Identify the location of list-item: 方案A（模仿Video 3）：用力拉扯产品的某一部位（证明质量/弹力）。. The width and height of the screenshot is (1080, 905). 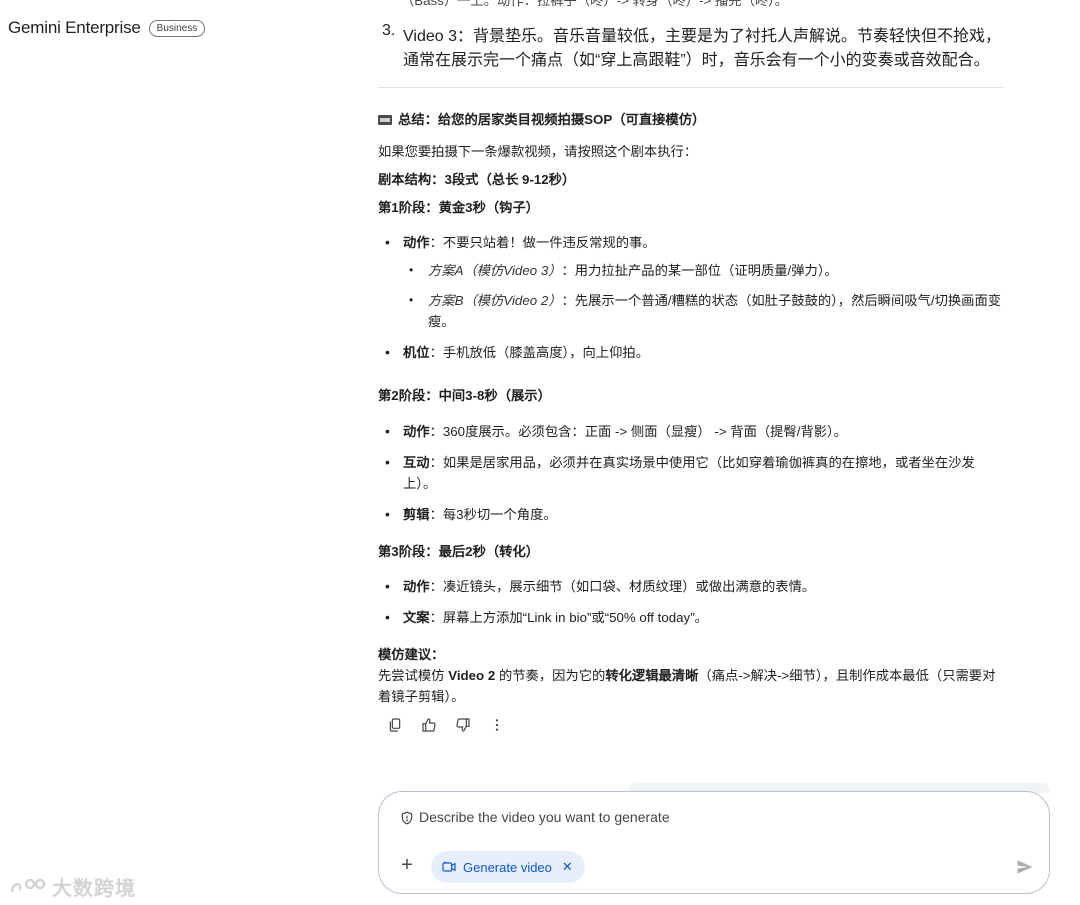
(703, 270).